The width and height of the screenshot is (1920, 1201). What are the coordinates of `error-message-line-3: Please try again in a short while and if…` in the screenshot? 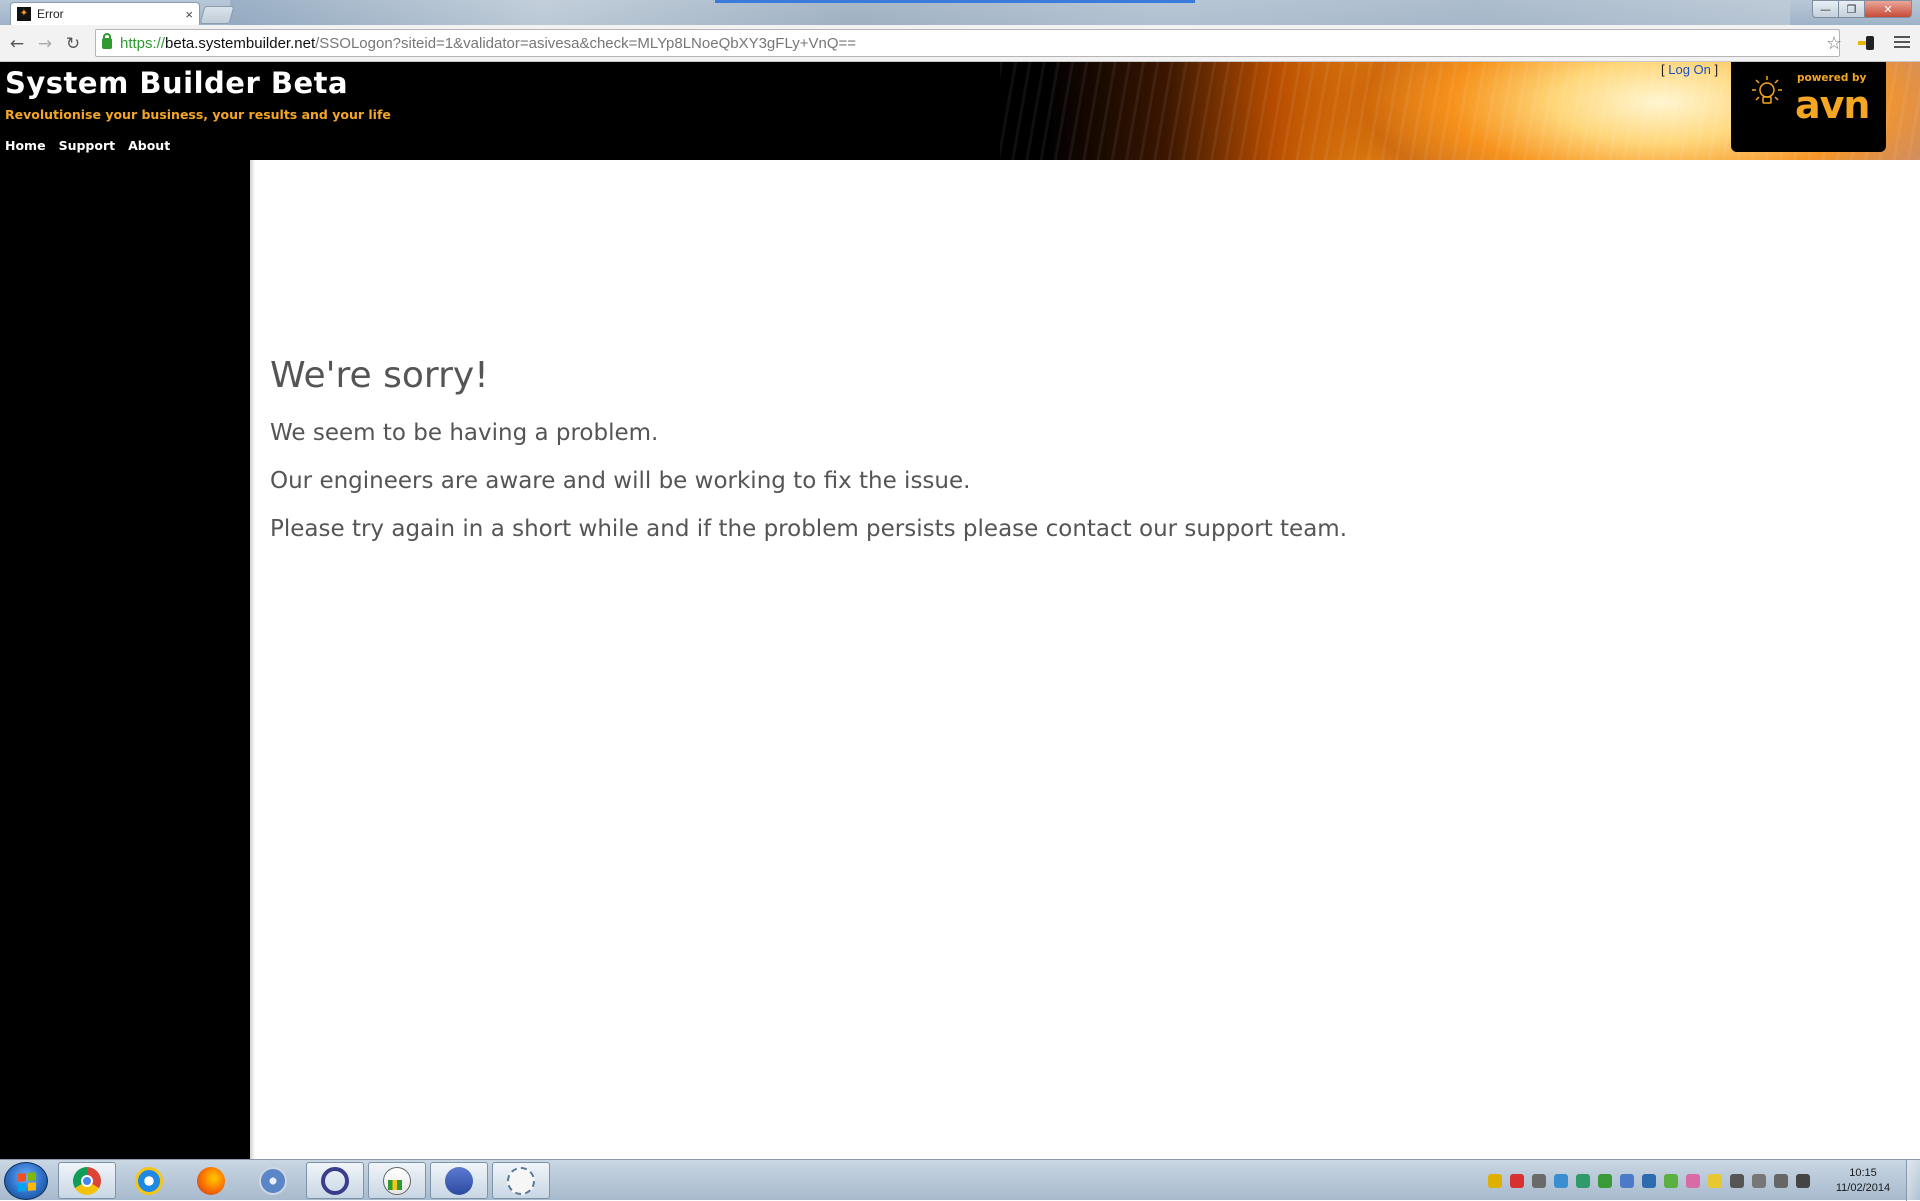 It's located at (809, 529).